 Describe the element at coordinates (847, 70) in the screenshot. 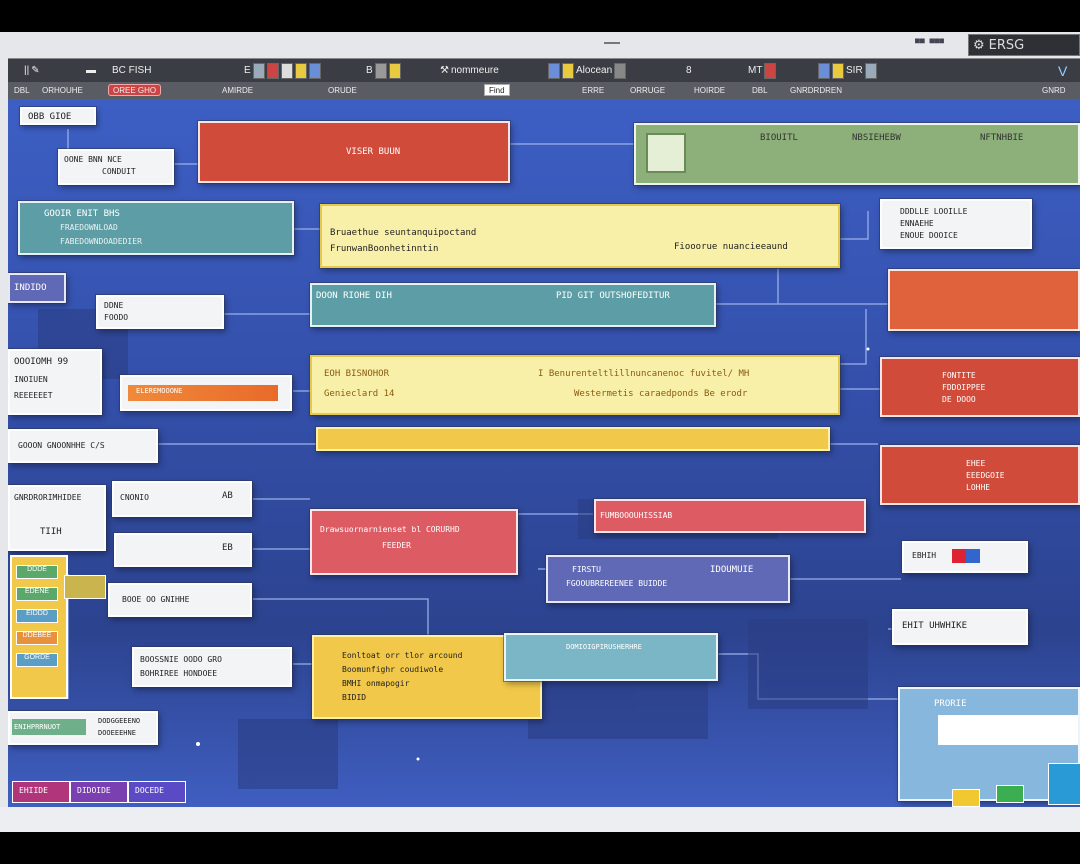

I see `toolbar-item-sir: SIR` at that location.